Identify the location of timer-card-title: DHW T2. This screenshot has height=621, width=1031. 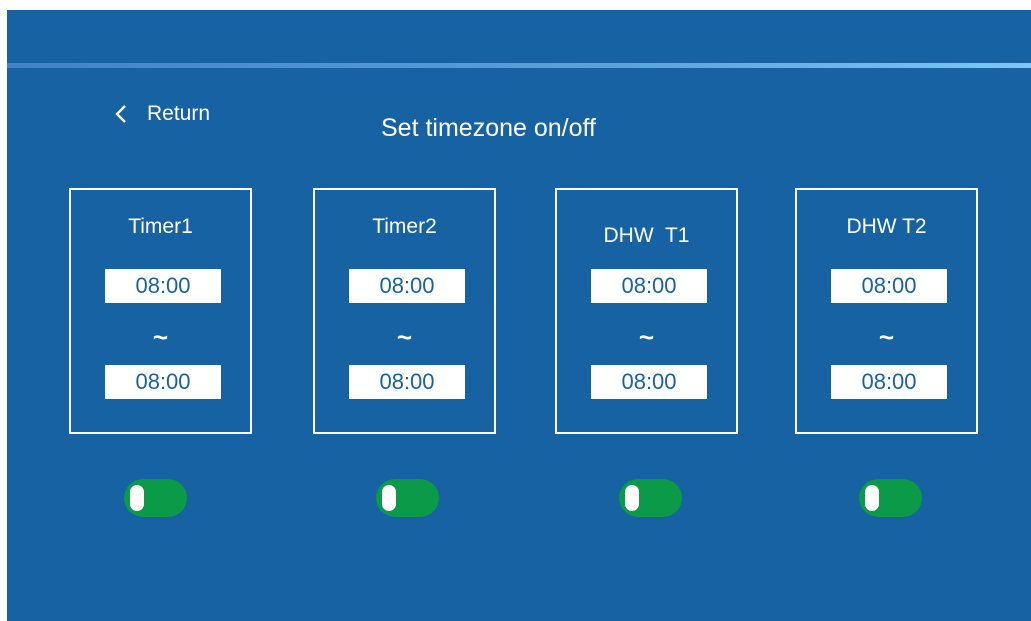
(886, 226).